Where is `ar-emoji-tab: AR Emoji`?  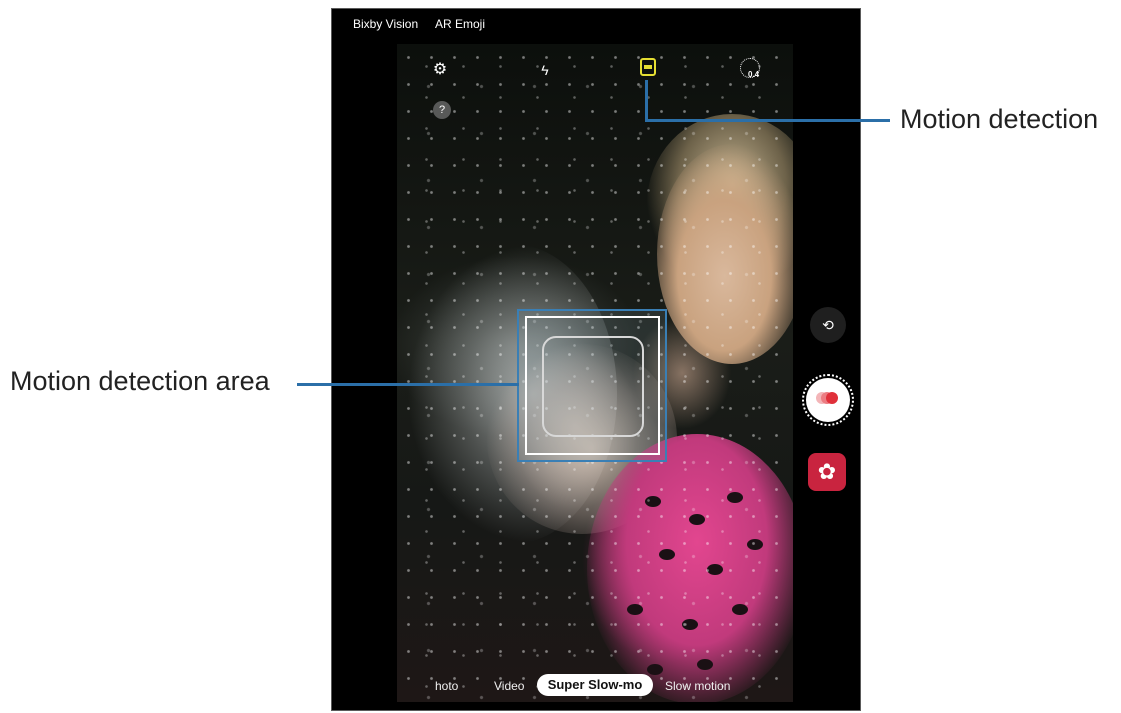 ar-emoji-tab: AR Emoji is located at coordinates (460, 24).